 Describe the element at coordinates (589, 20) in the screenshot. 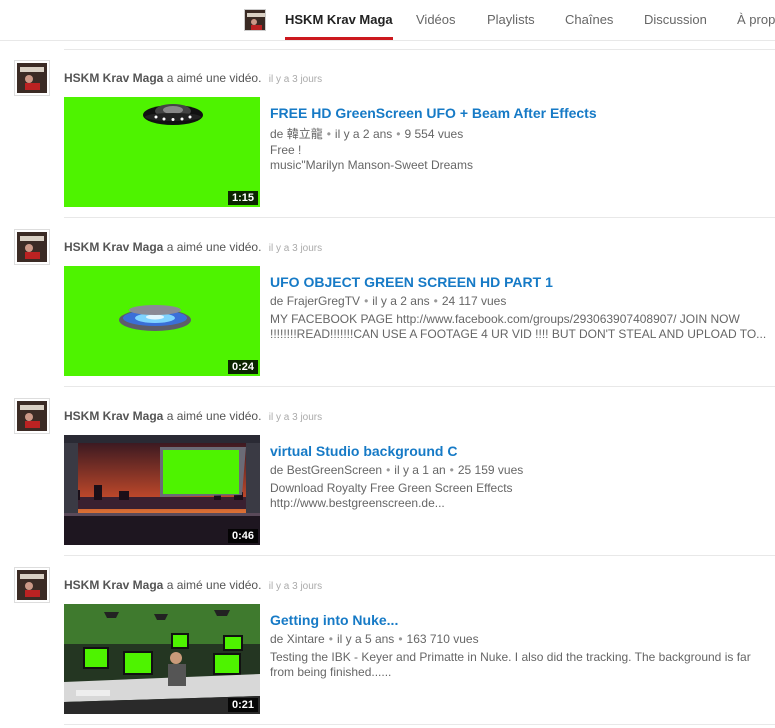

I see `tab-channels: Chaînes` at that location.